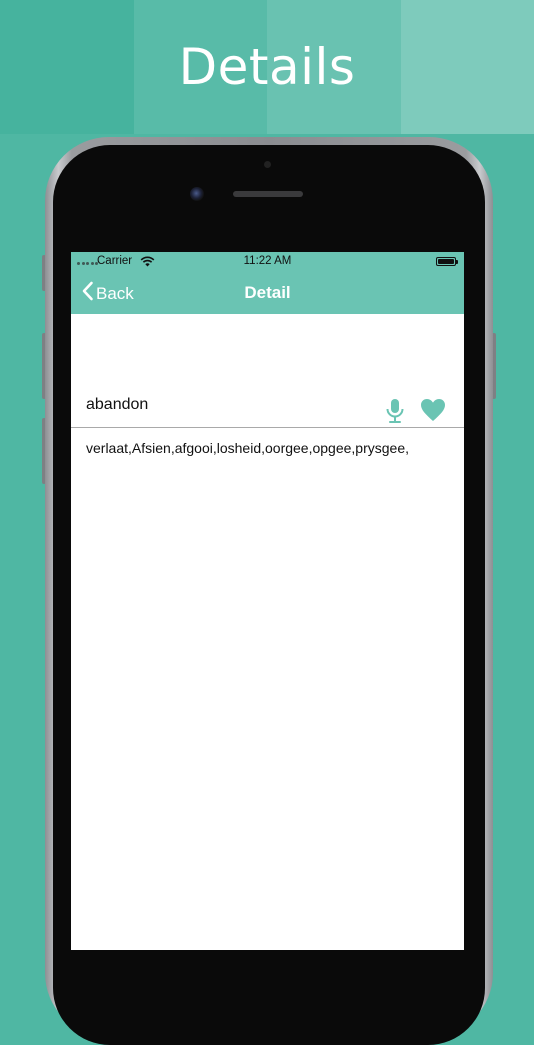 The width and height of the screenshot is (534, 1045). I want to click on page-title: Detail, so click(267, 293).